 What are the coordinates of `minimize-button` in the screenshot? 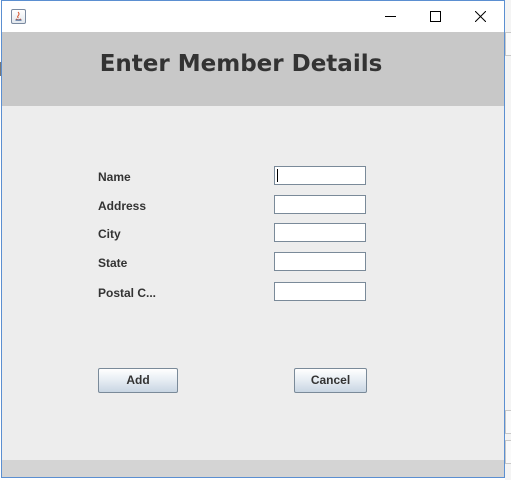 It's located at (390, 16).